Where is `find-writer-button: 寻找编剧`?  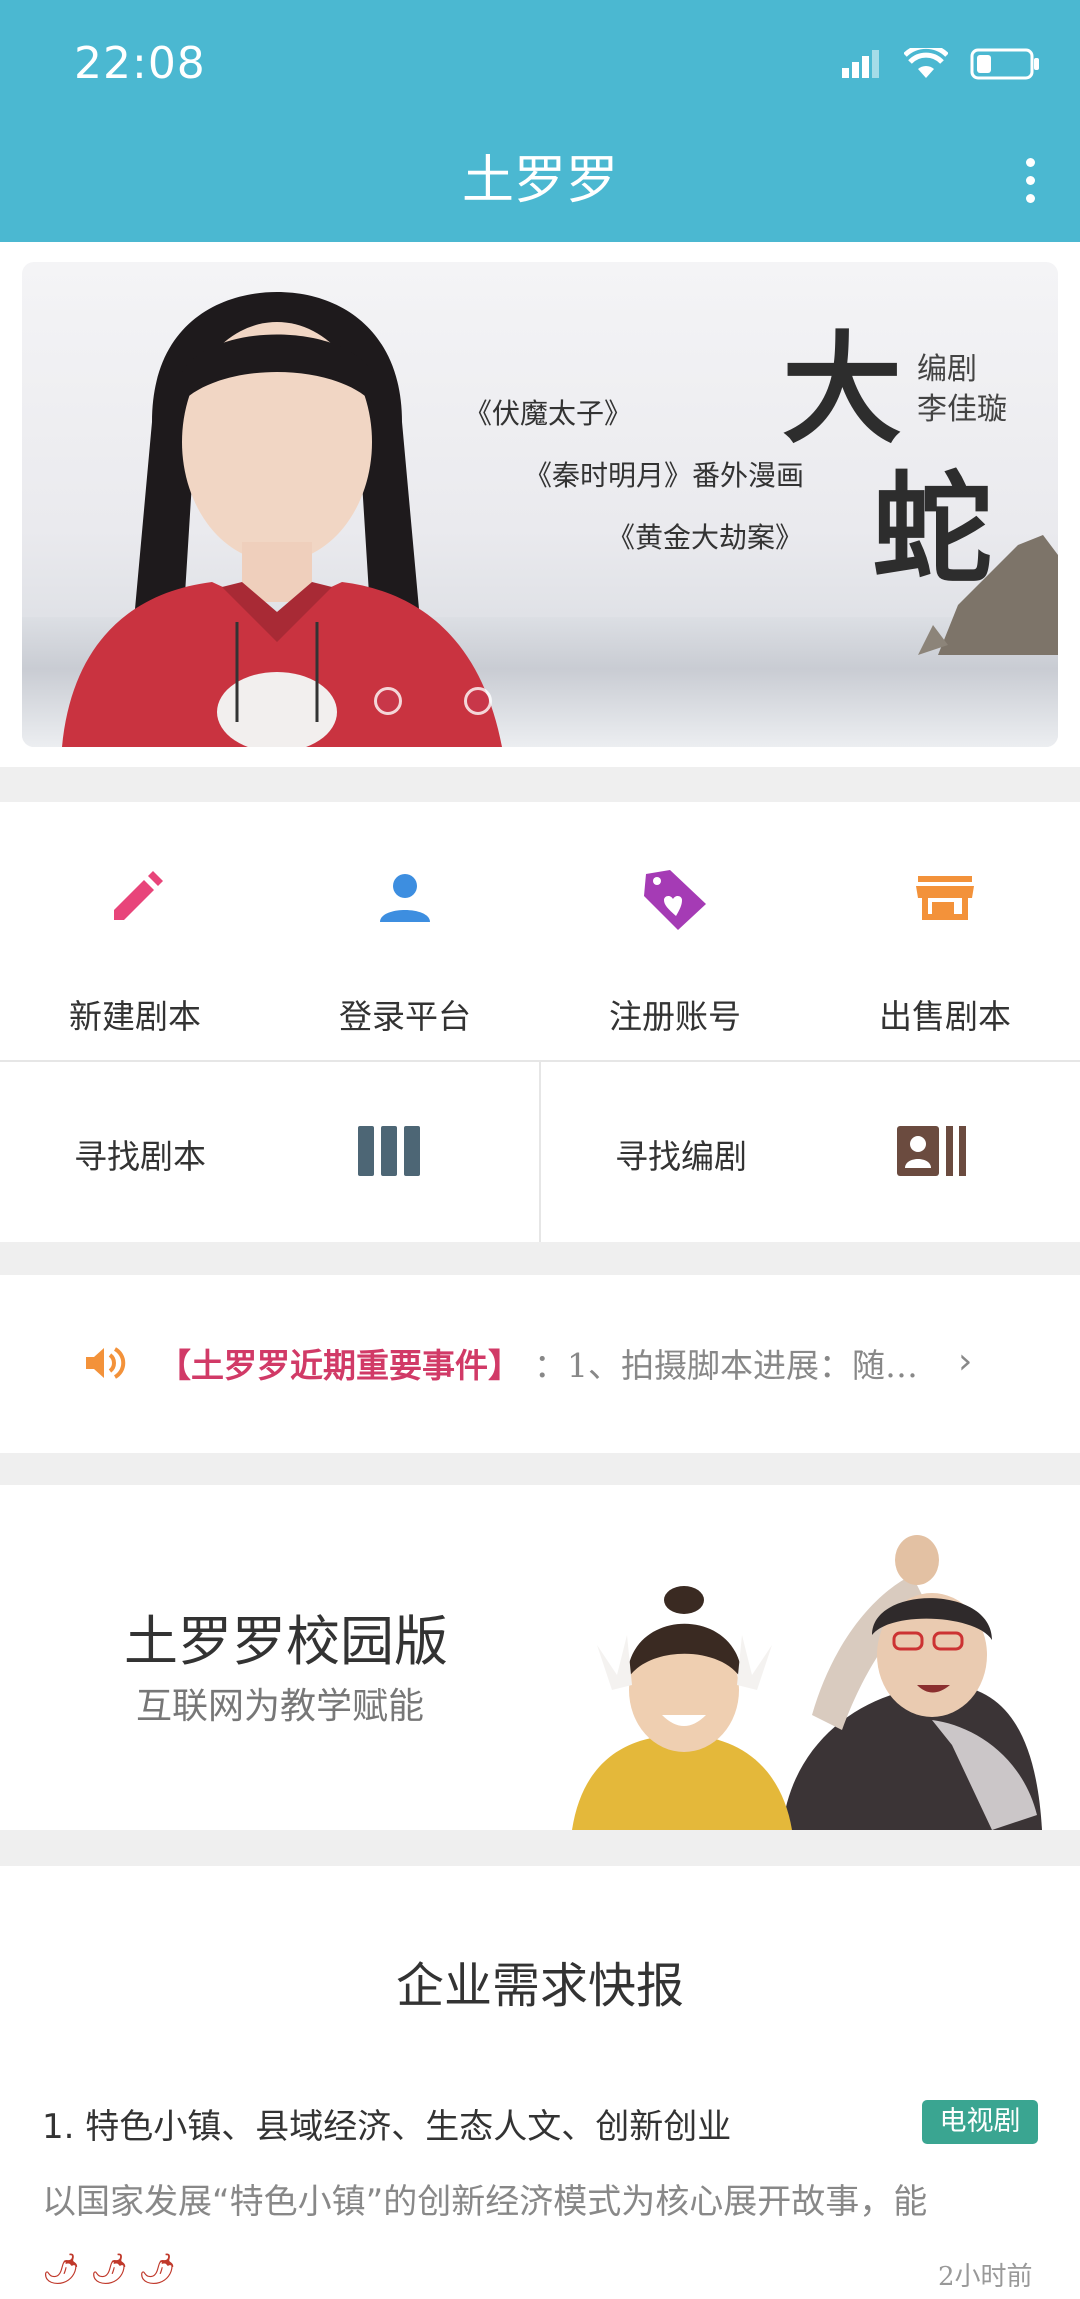 find-writer-button: 寻找编剧 is located at coordinates (810, 1152).